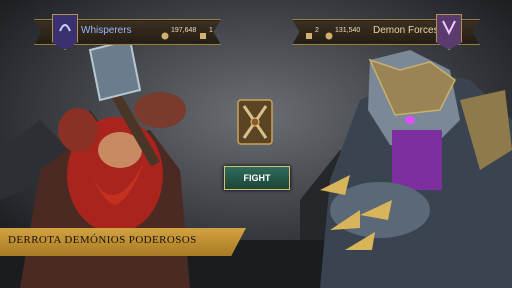  Describe the element at coordinates (406, 30) in the screenshot. I see `enemy-team-name: Demon Forces` at that location.